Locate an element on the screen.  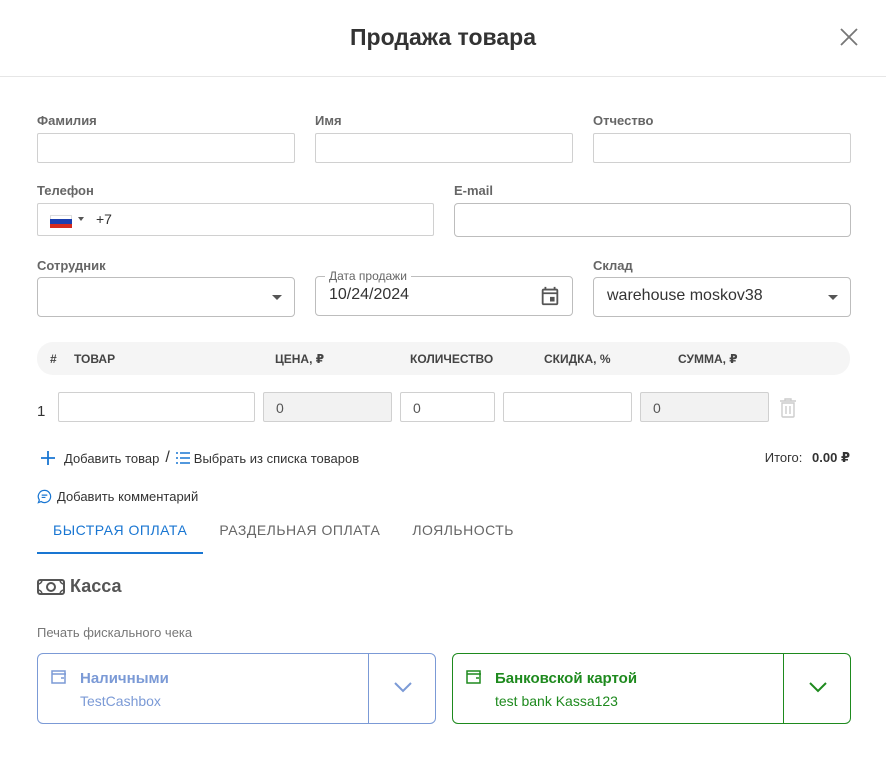
product-input is located at coordinates (156, 407).